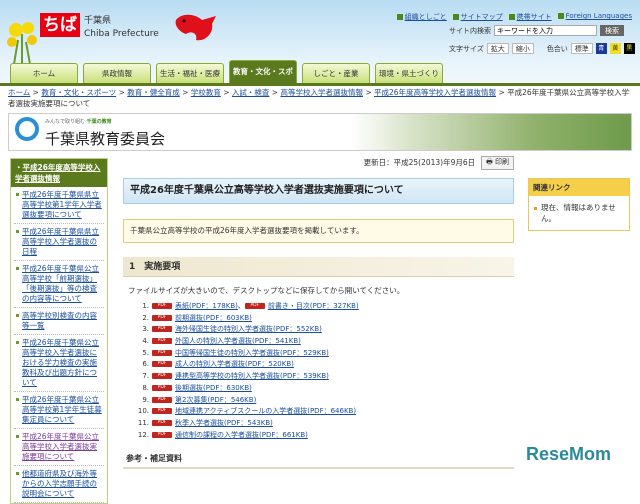  Describe the element at coordinates (248, 329) in the screenshot. I see `pdf-link: 海外帰国生徒の特別入学者選抜(PDF：552KB)` at that location.